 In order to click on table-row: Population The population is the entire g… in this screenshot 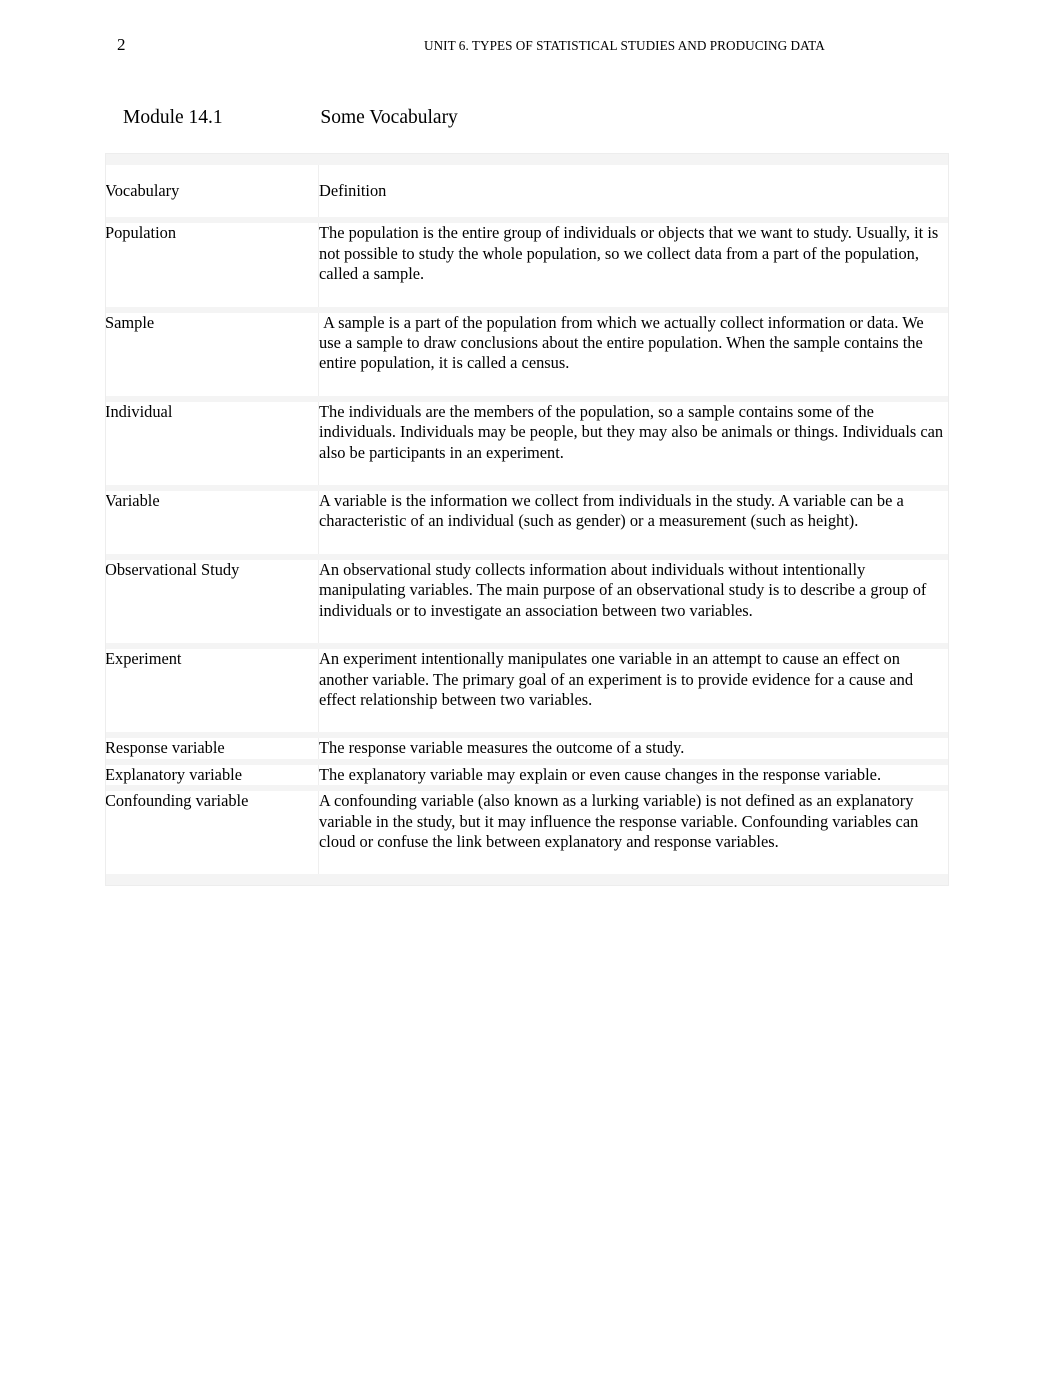, I will do `click(527, 265)`.